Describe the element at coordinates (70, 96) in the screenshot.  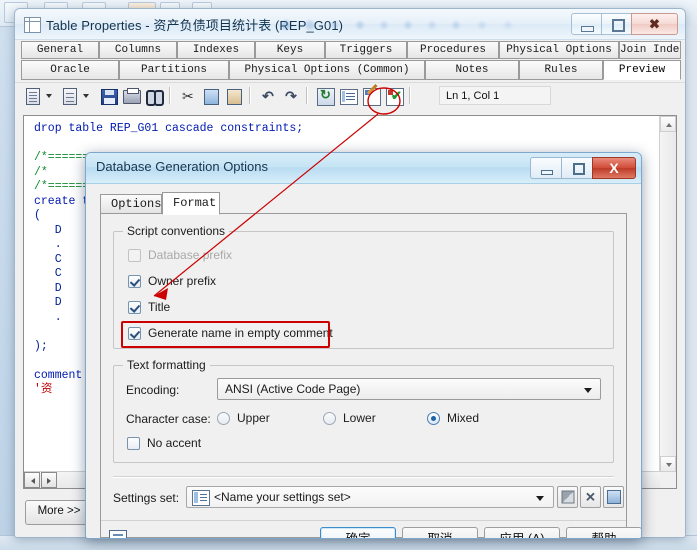
I see `edit-document-icon` at that location.